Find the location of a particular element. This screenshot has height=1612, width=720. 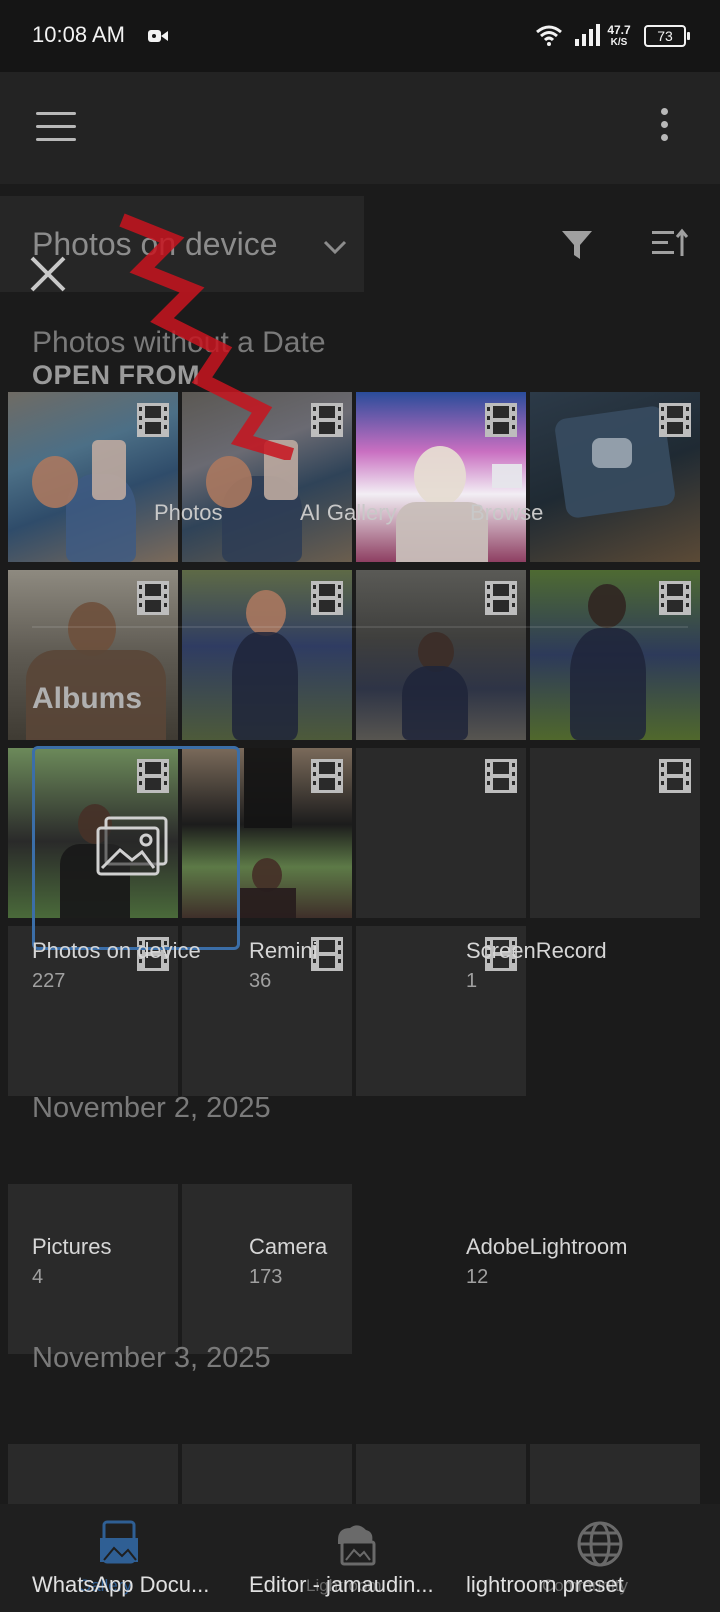

divider is located at coordinates (360, 627).